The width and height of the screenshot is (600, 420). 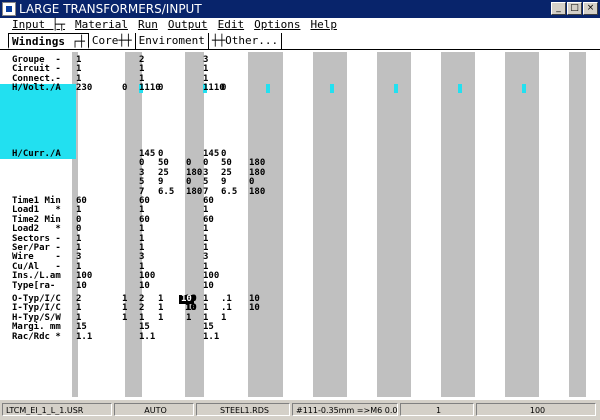 What do you see at coordinates (112, 41) in the screenshot?
I see `tab-core: Core┼┼` at bounding box center [112, 41].